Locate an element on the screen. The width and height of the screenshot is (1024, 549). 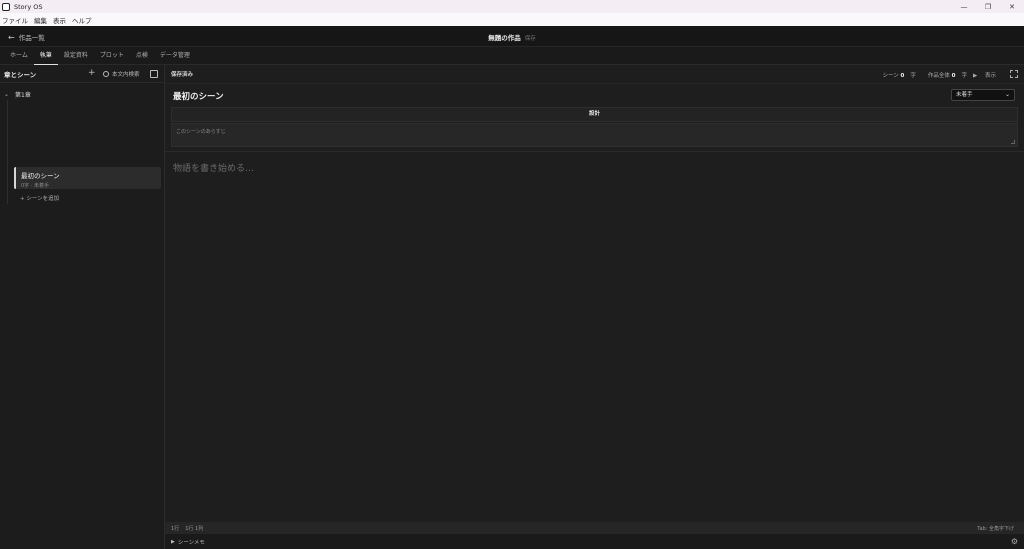
restore-button: ❐ is located at coordinates (988, 6).